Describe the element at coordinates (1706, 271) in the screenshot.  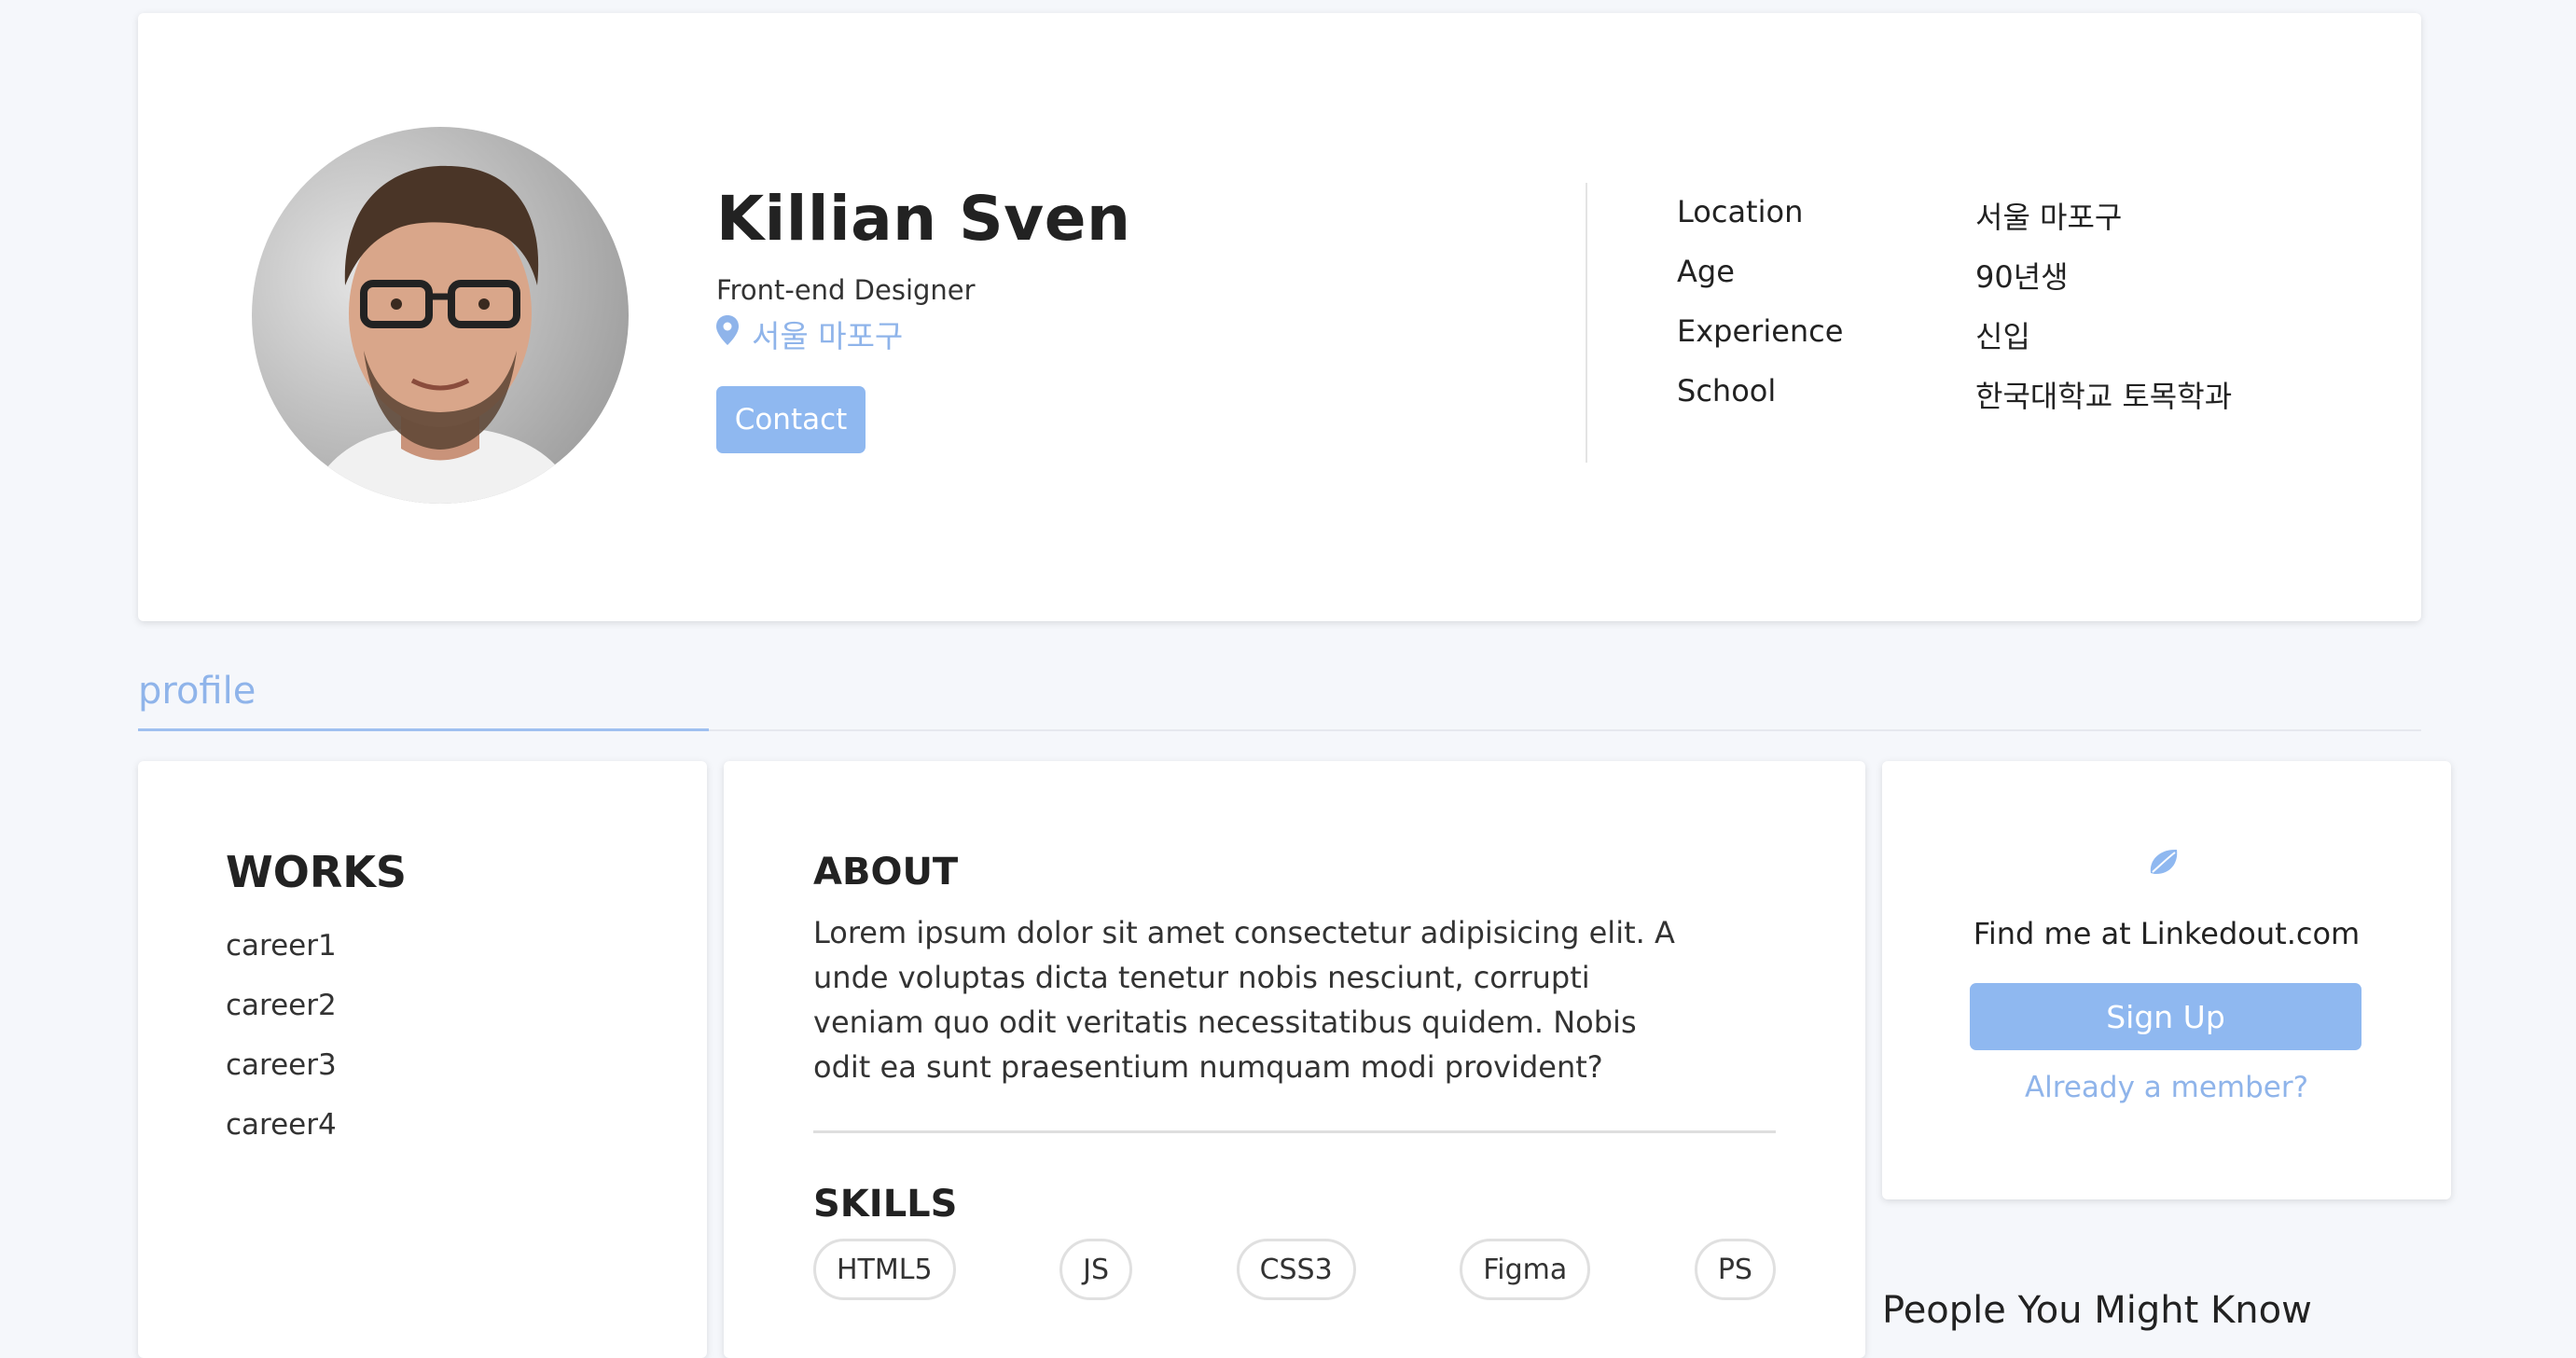
I see `info-label: Age` at that location.